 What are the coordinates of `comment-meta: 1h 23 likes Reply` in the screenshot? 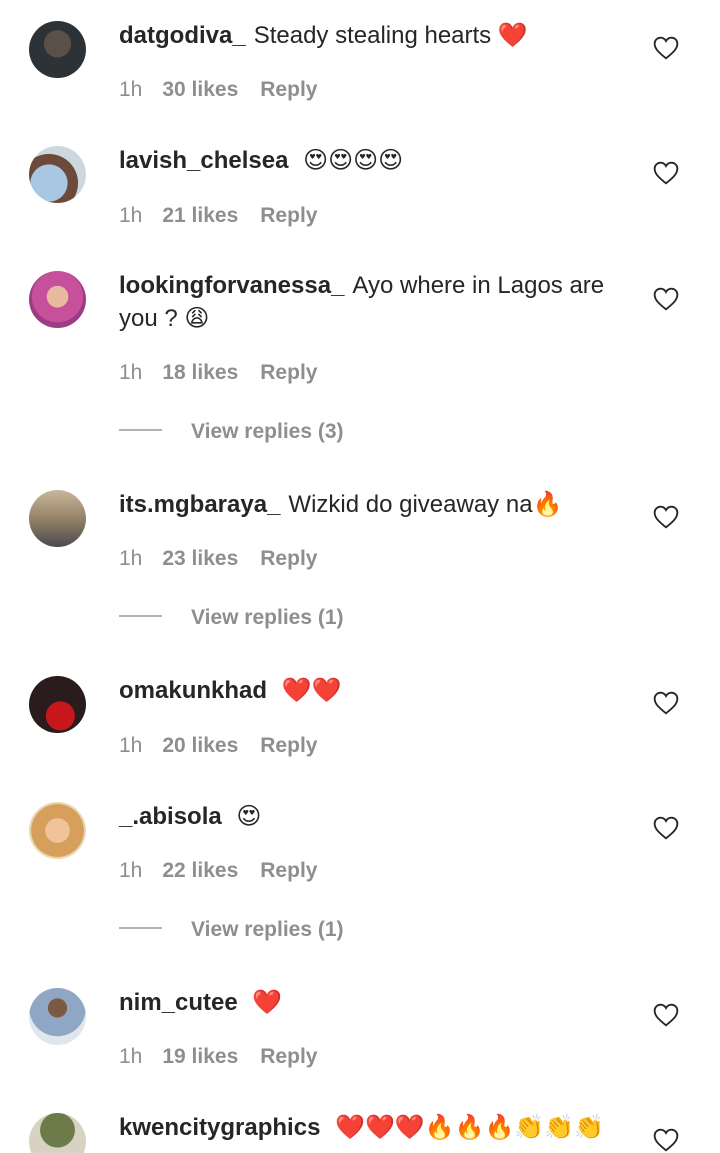 It's located at (218, 559).